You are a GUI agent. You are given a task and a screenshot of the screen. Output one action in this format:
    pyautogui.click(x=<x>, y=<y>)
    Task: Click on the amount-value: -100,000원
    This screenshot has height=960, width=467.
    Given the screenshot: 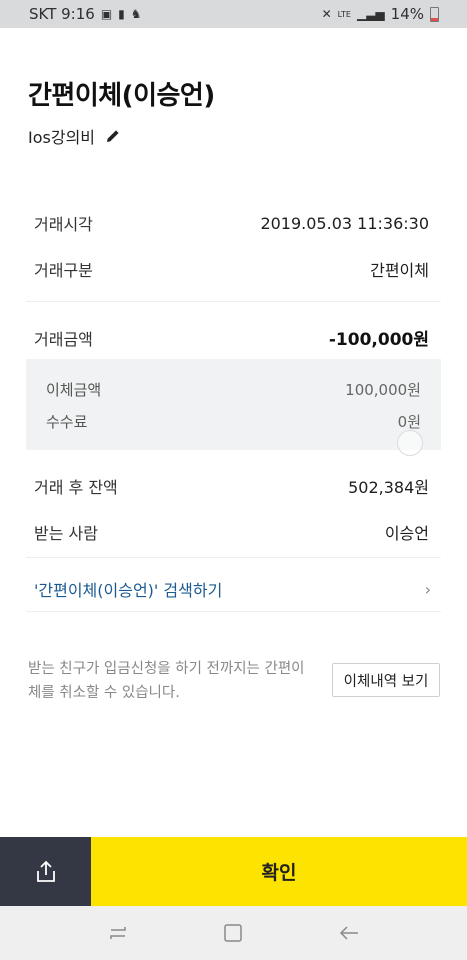 What is the action you would take?
    pyautogui.click(x=378, y=340)
    